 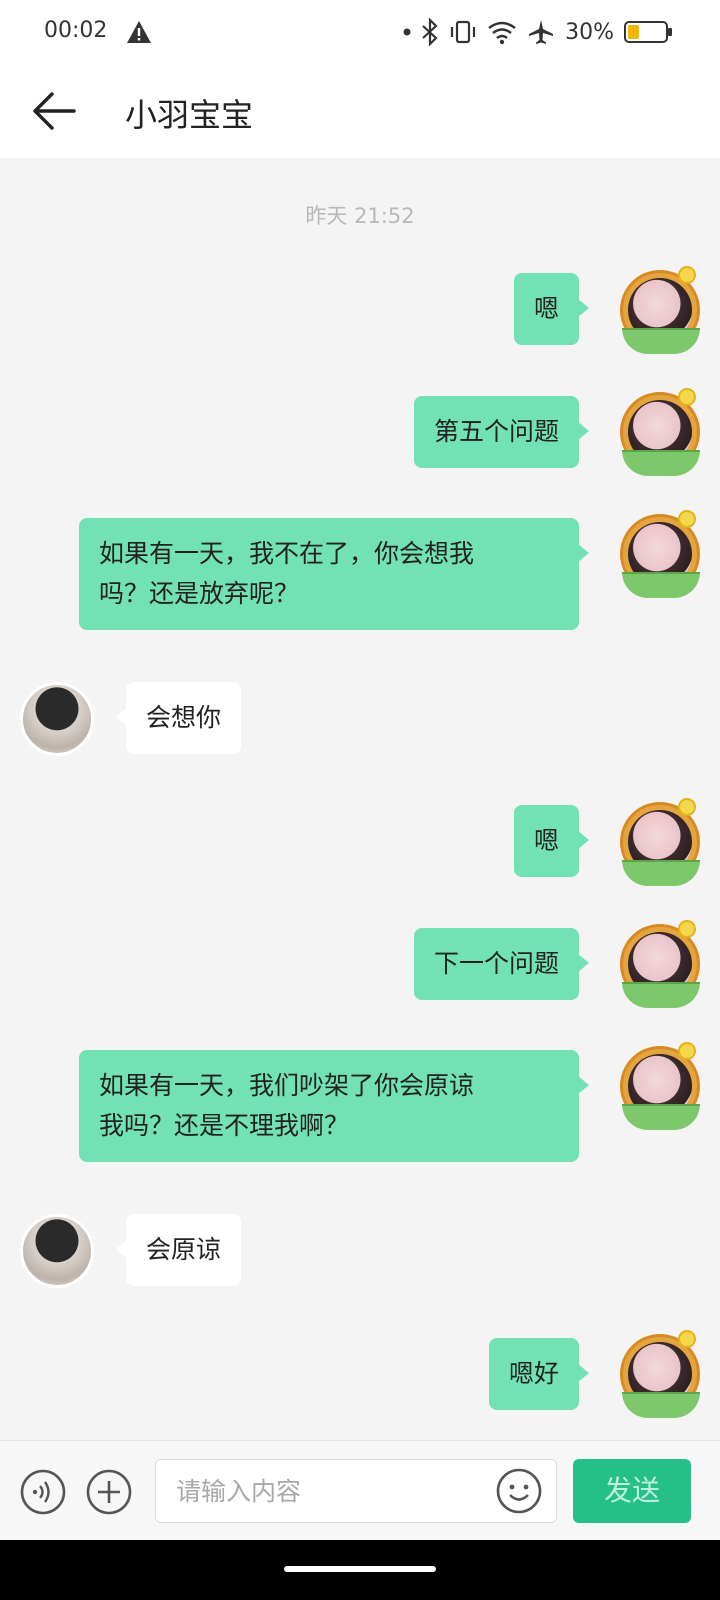 What do you see at coordinates (76, 30) in the screenshot?
I see `status-time: 00:02` at bounding box center [76, 30].